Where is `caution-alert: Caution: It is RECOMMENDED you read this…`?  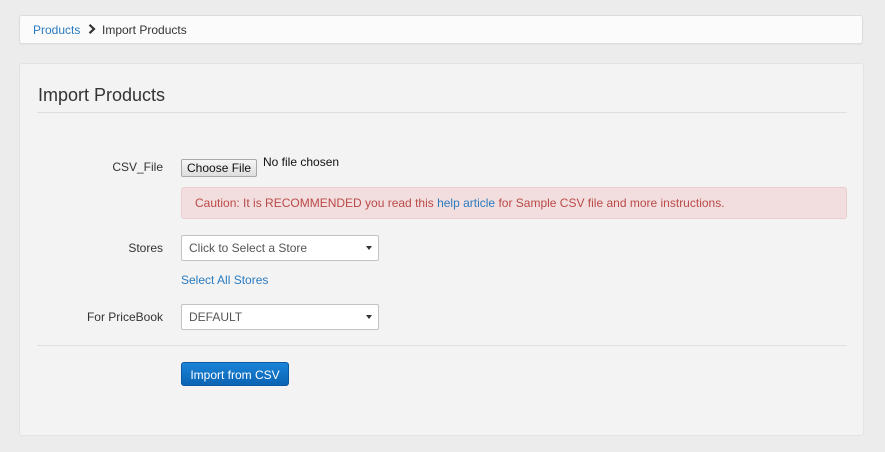
caution-alert: Caution: It is RECOMMENDED you read this… is located at coordinates (514, 203).